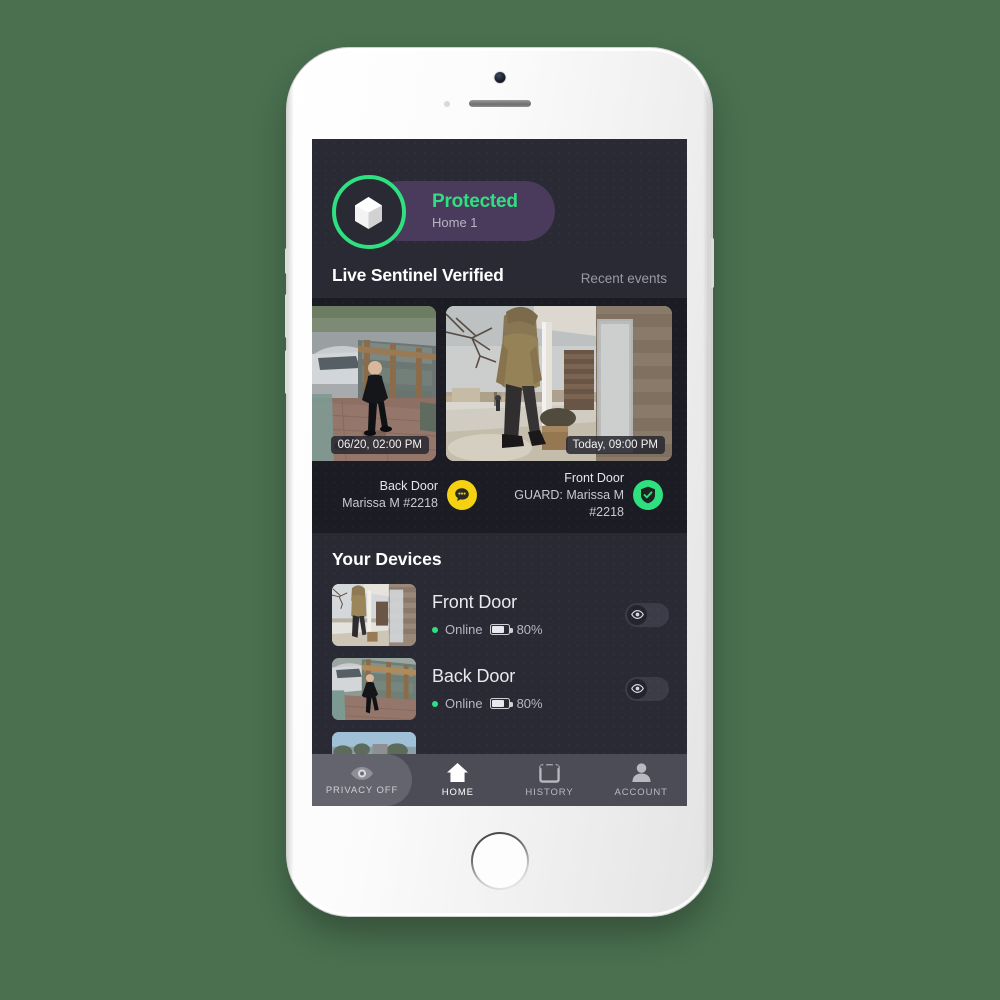  What do you see at coordinates (569, 503) in the screenshot?
I see `camera-operator: GUARD: Marissa M #2218` at bounding box center [569, 503].